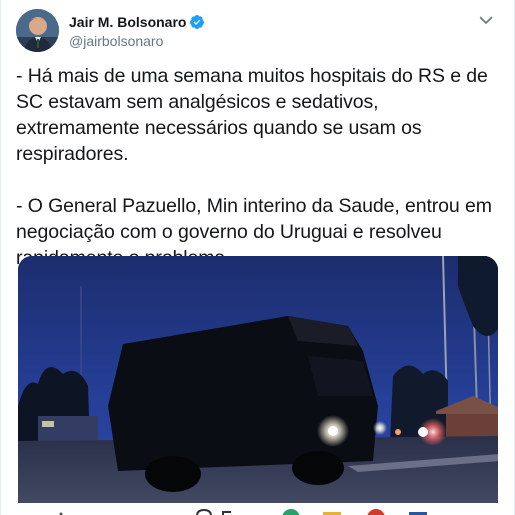  I want to click on tweet-header: Jair M. Bolsonaro @jairbolsonaro, so click(257, 31).